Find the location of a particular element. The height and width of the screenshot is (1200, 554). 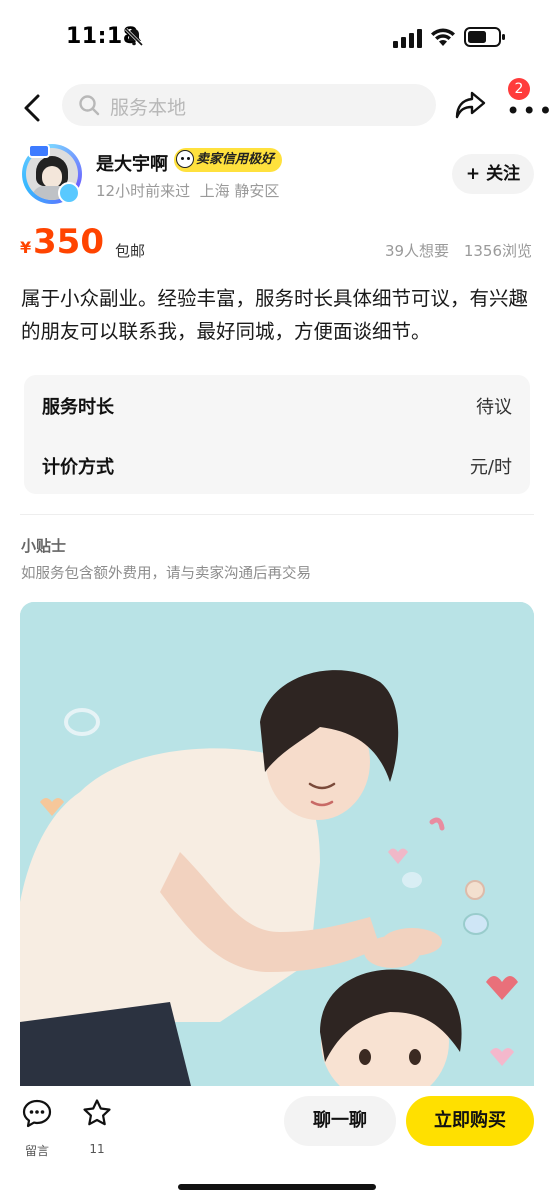

nav-bar: 服务本地 ••• is located at coordinates (277, 106).